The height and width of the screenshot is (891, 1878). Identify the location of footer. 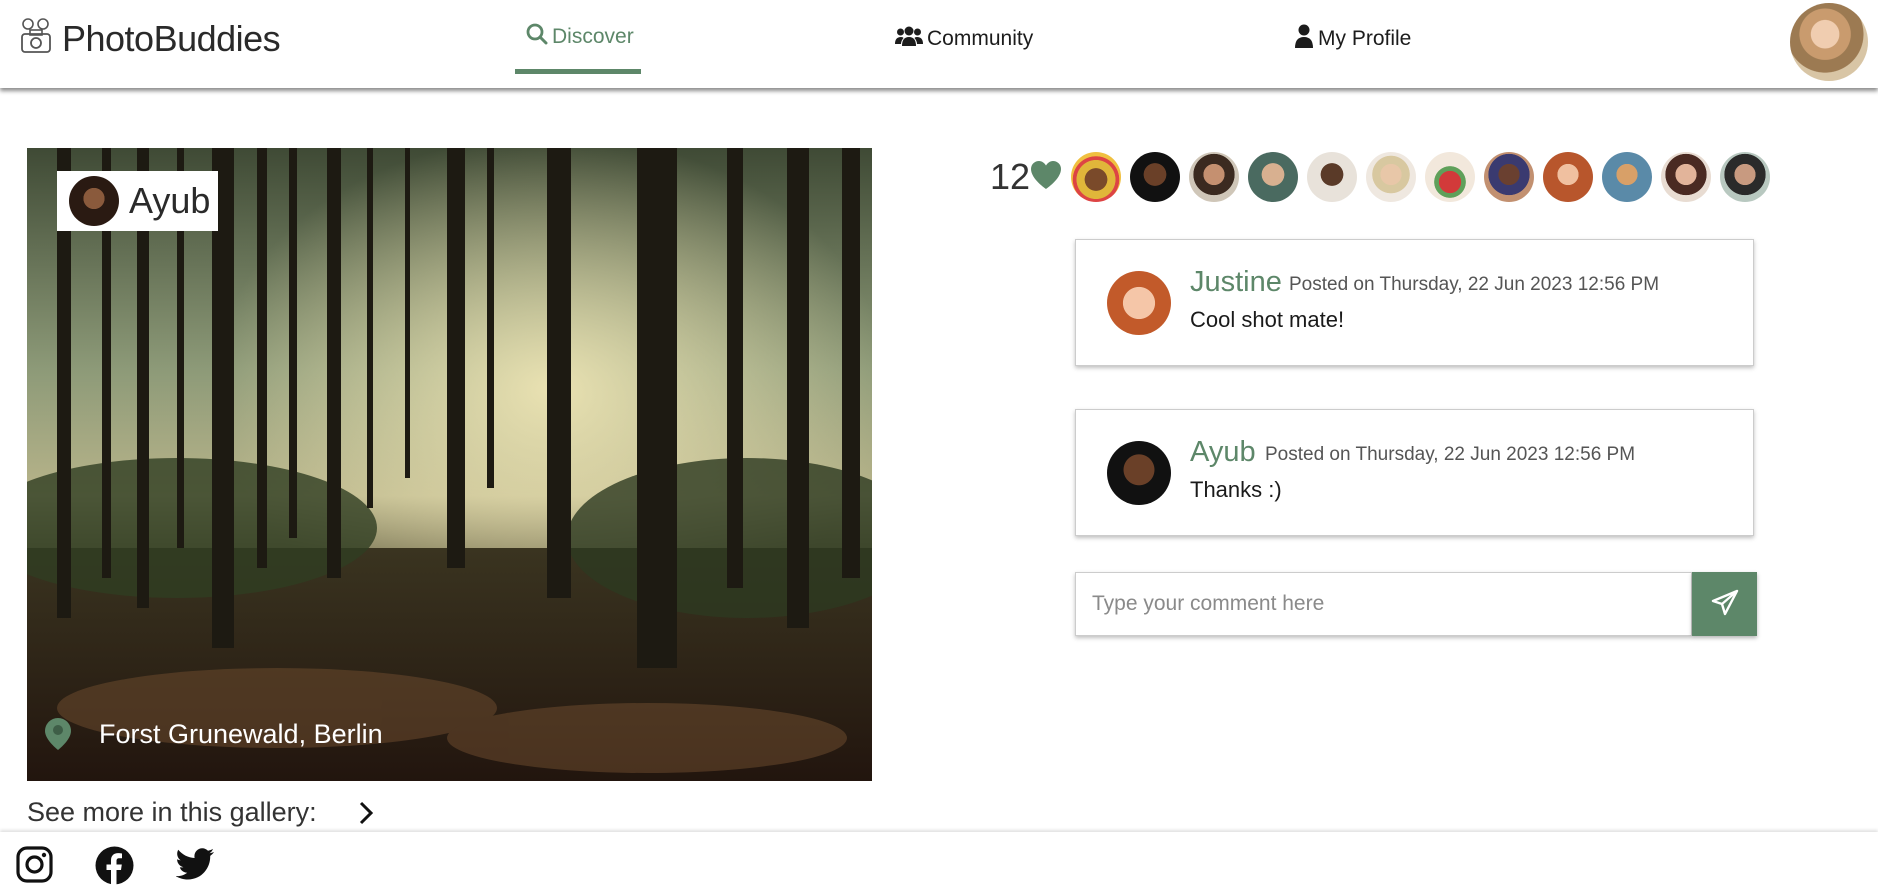
(939, 861).